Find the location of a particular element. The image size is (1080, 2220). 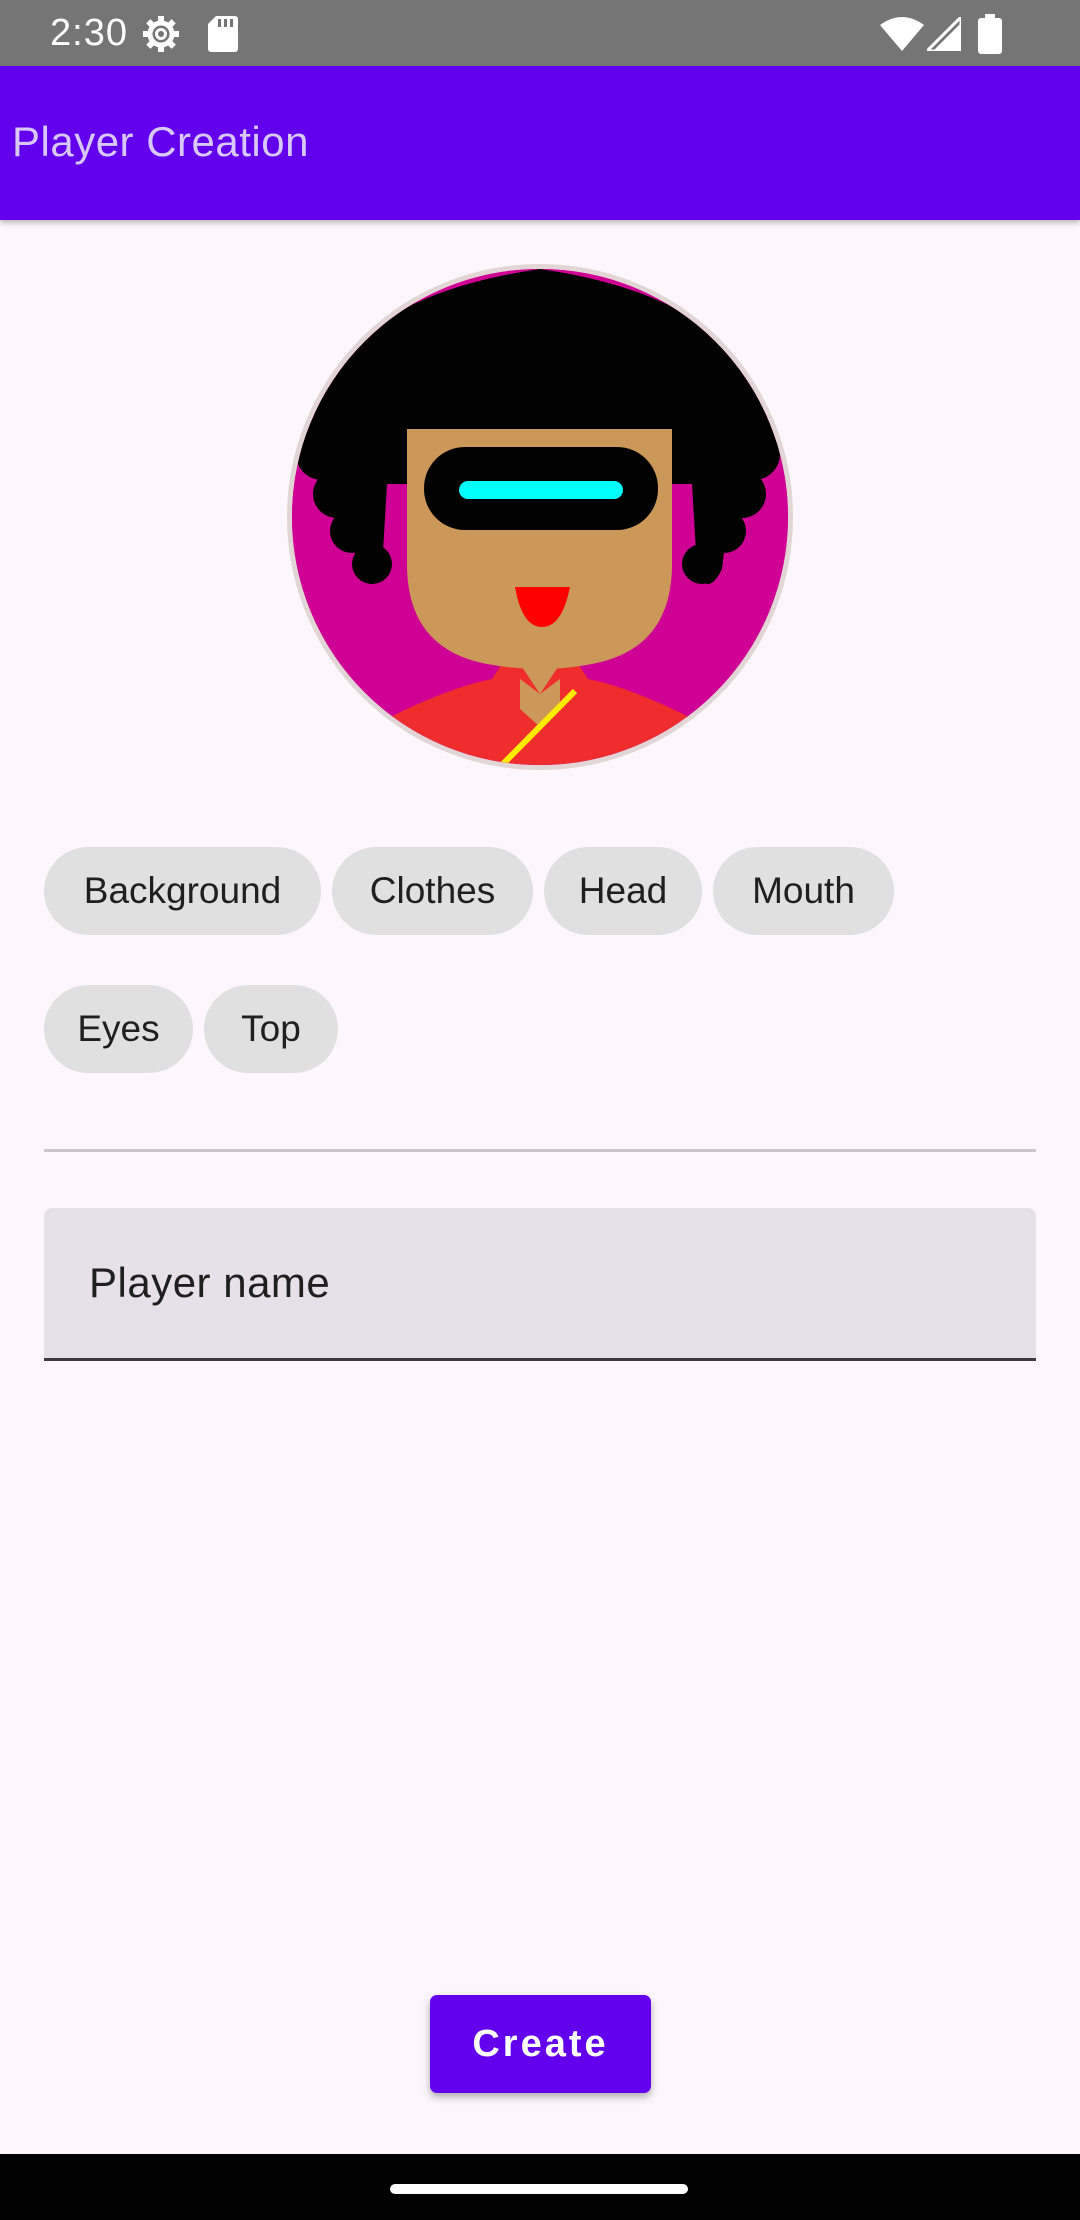

wifi-icon is located at coordinates (902, 34).